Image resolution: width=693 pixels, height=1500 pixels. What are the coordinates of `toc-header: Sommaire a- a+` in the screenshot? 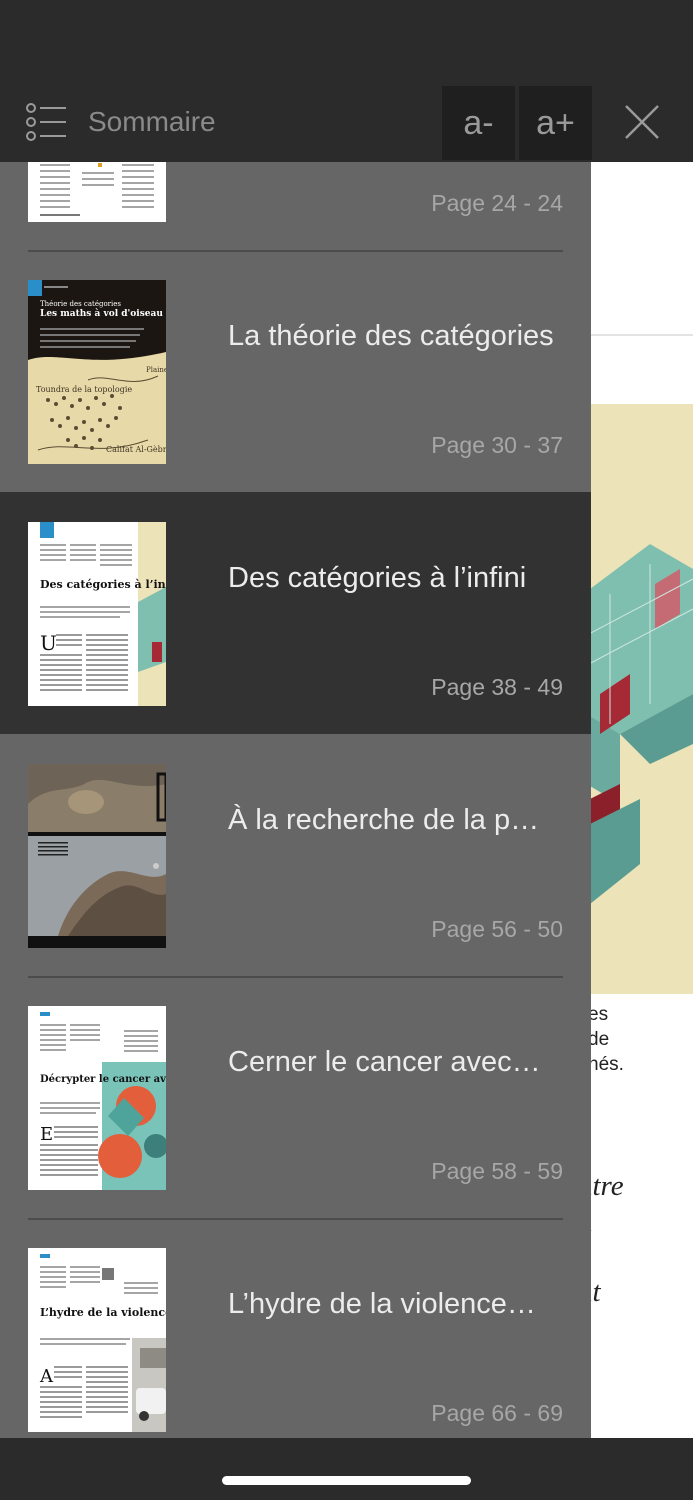 It's located at (346, 81).